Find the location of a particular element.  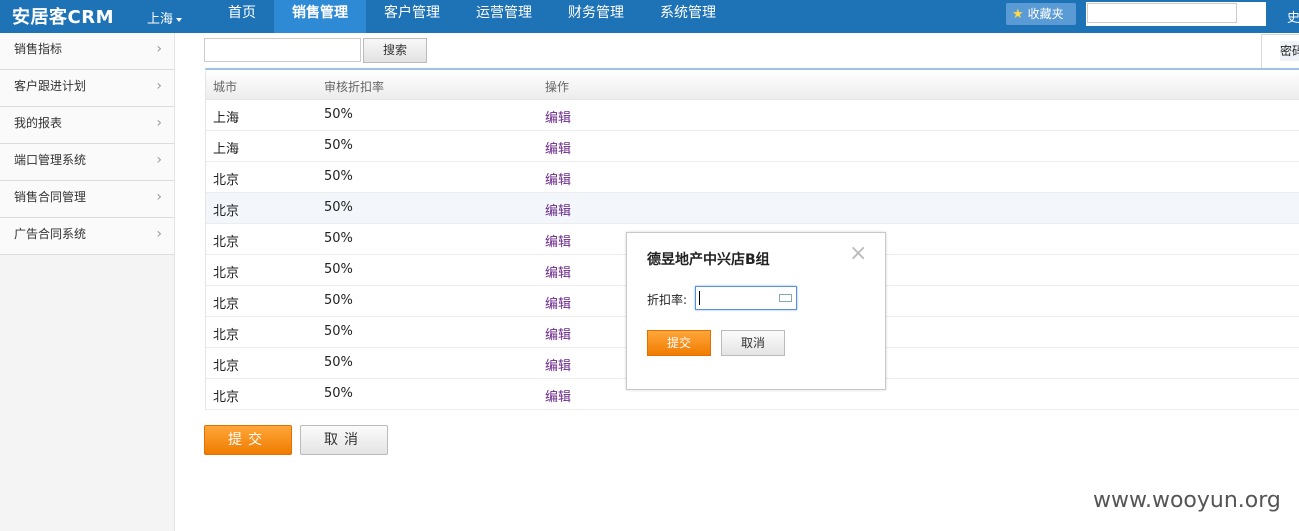

text-cursor is located at coordinates (699, 298).